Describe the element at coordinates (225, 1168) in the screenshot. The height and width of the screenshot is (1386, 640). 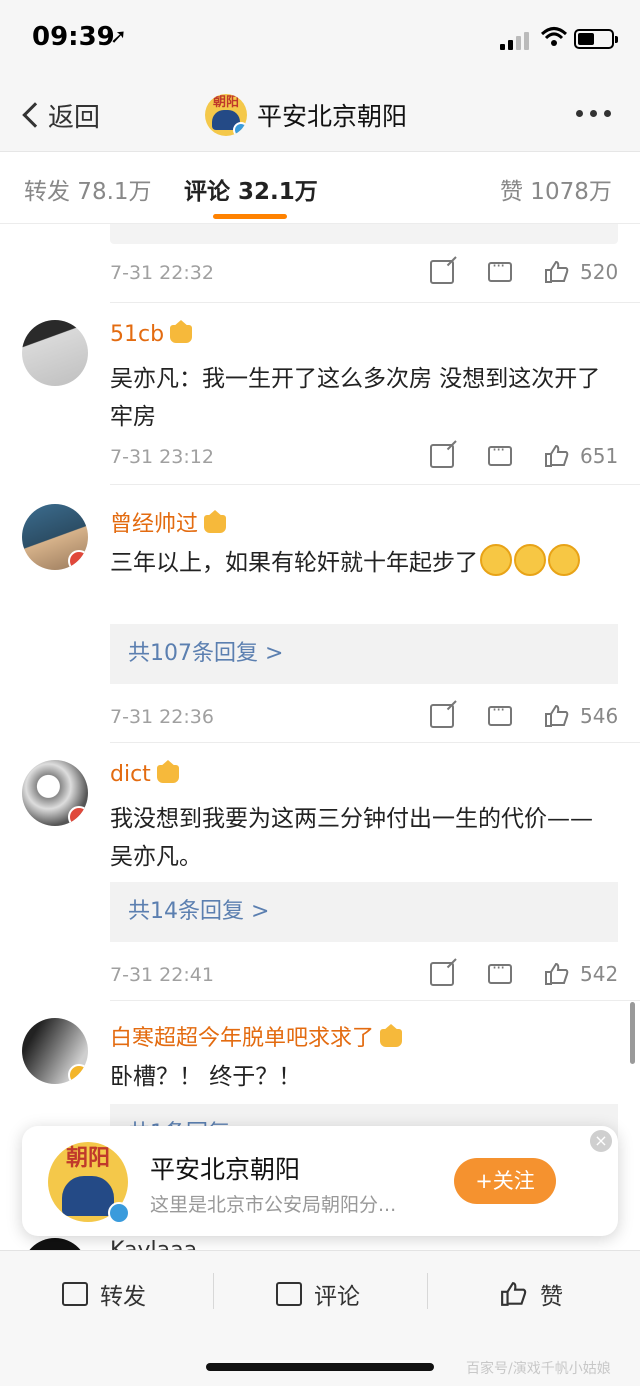
I see `card-account-name: 平安北京朝阳` at that location.